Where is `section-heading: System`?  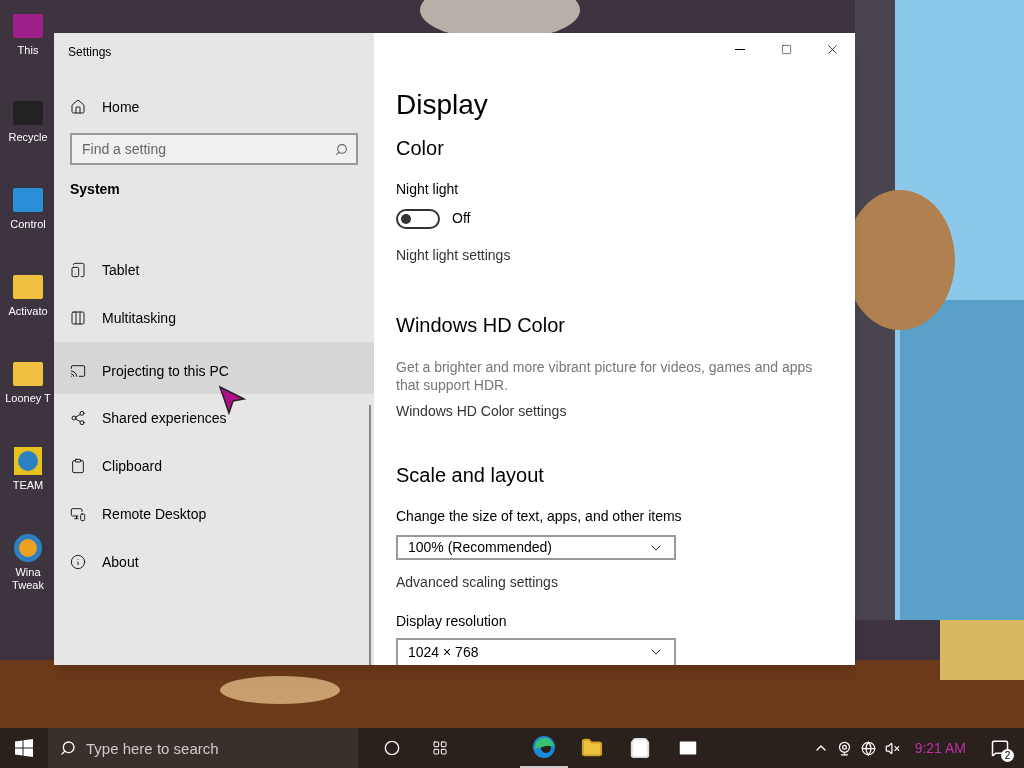
section-heading: System is located at coordinates (95, 189).